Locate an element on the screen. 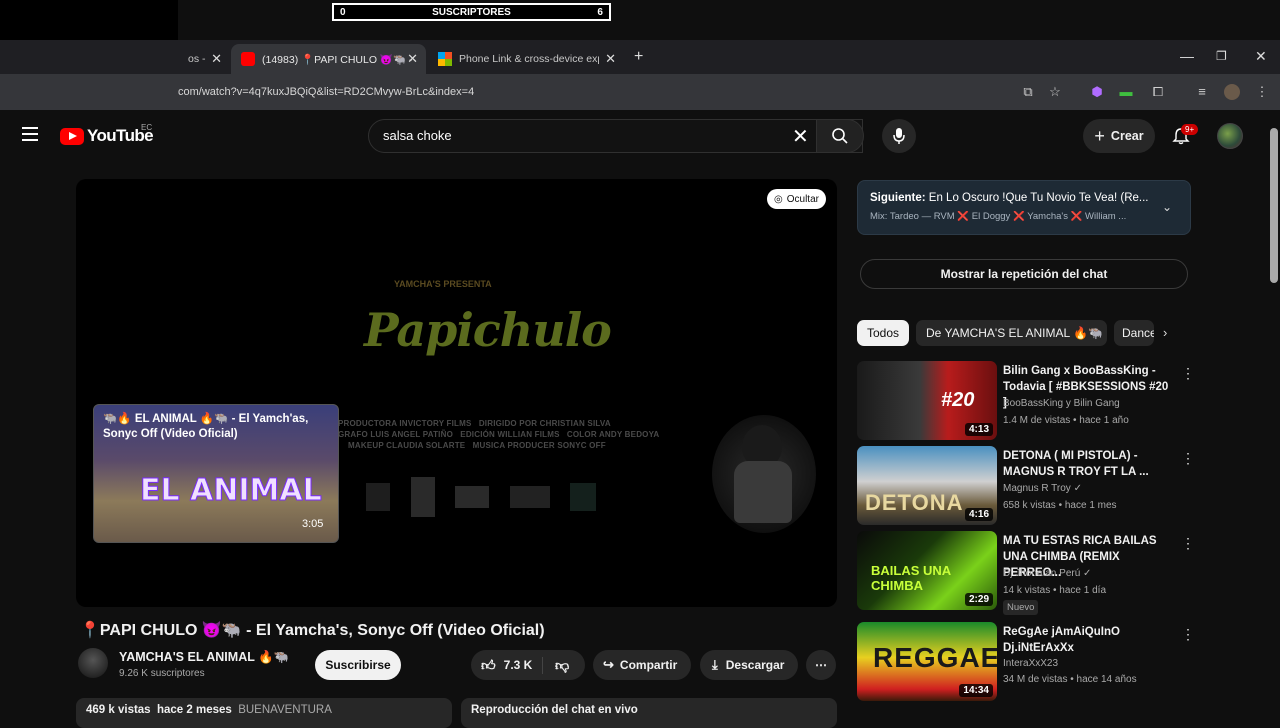 This screenshot has width=1280, height=728. clear-search-icon: ✕ is located at coordinates (800, 136).